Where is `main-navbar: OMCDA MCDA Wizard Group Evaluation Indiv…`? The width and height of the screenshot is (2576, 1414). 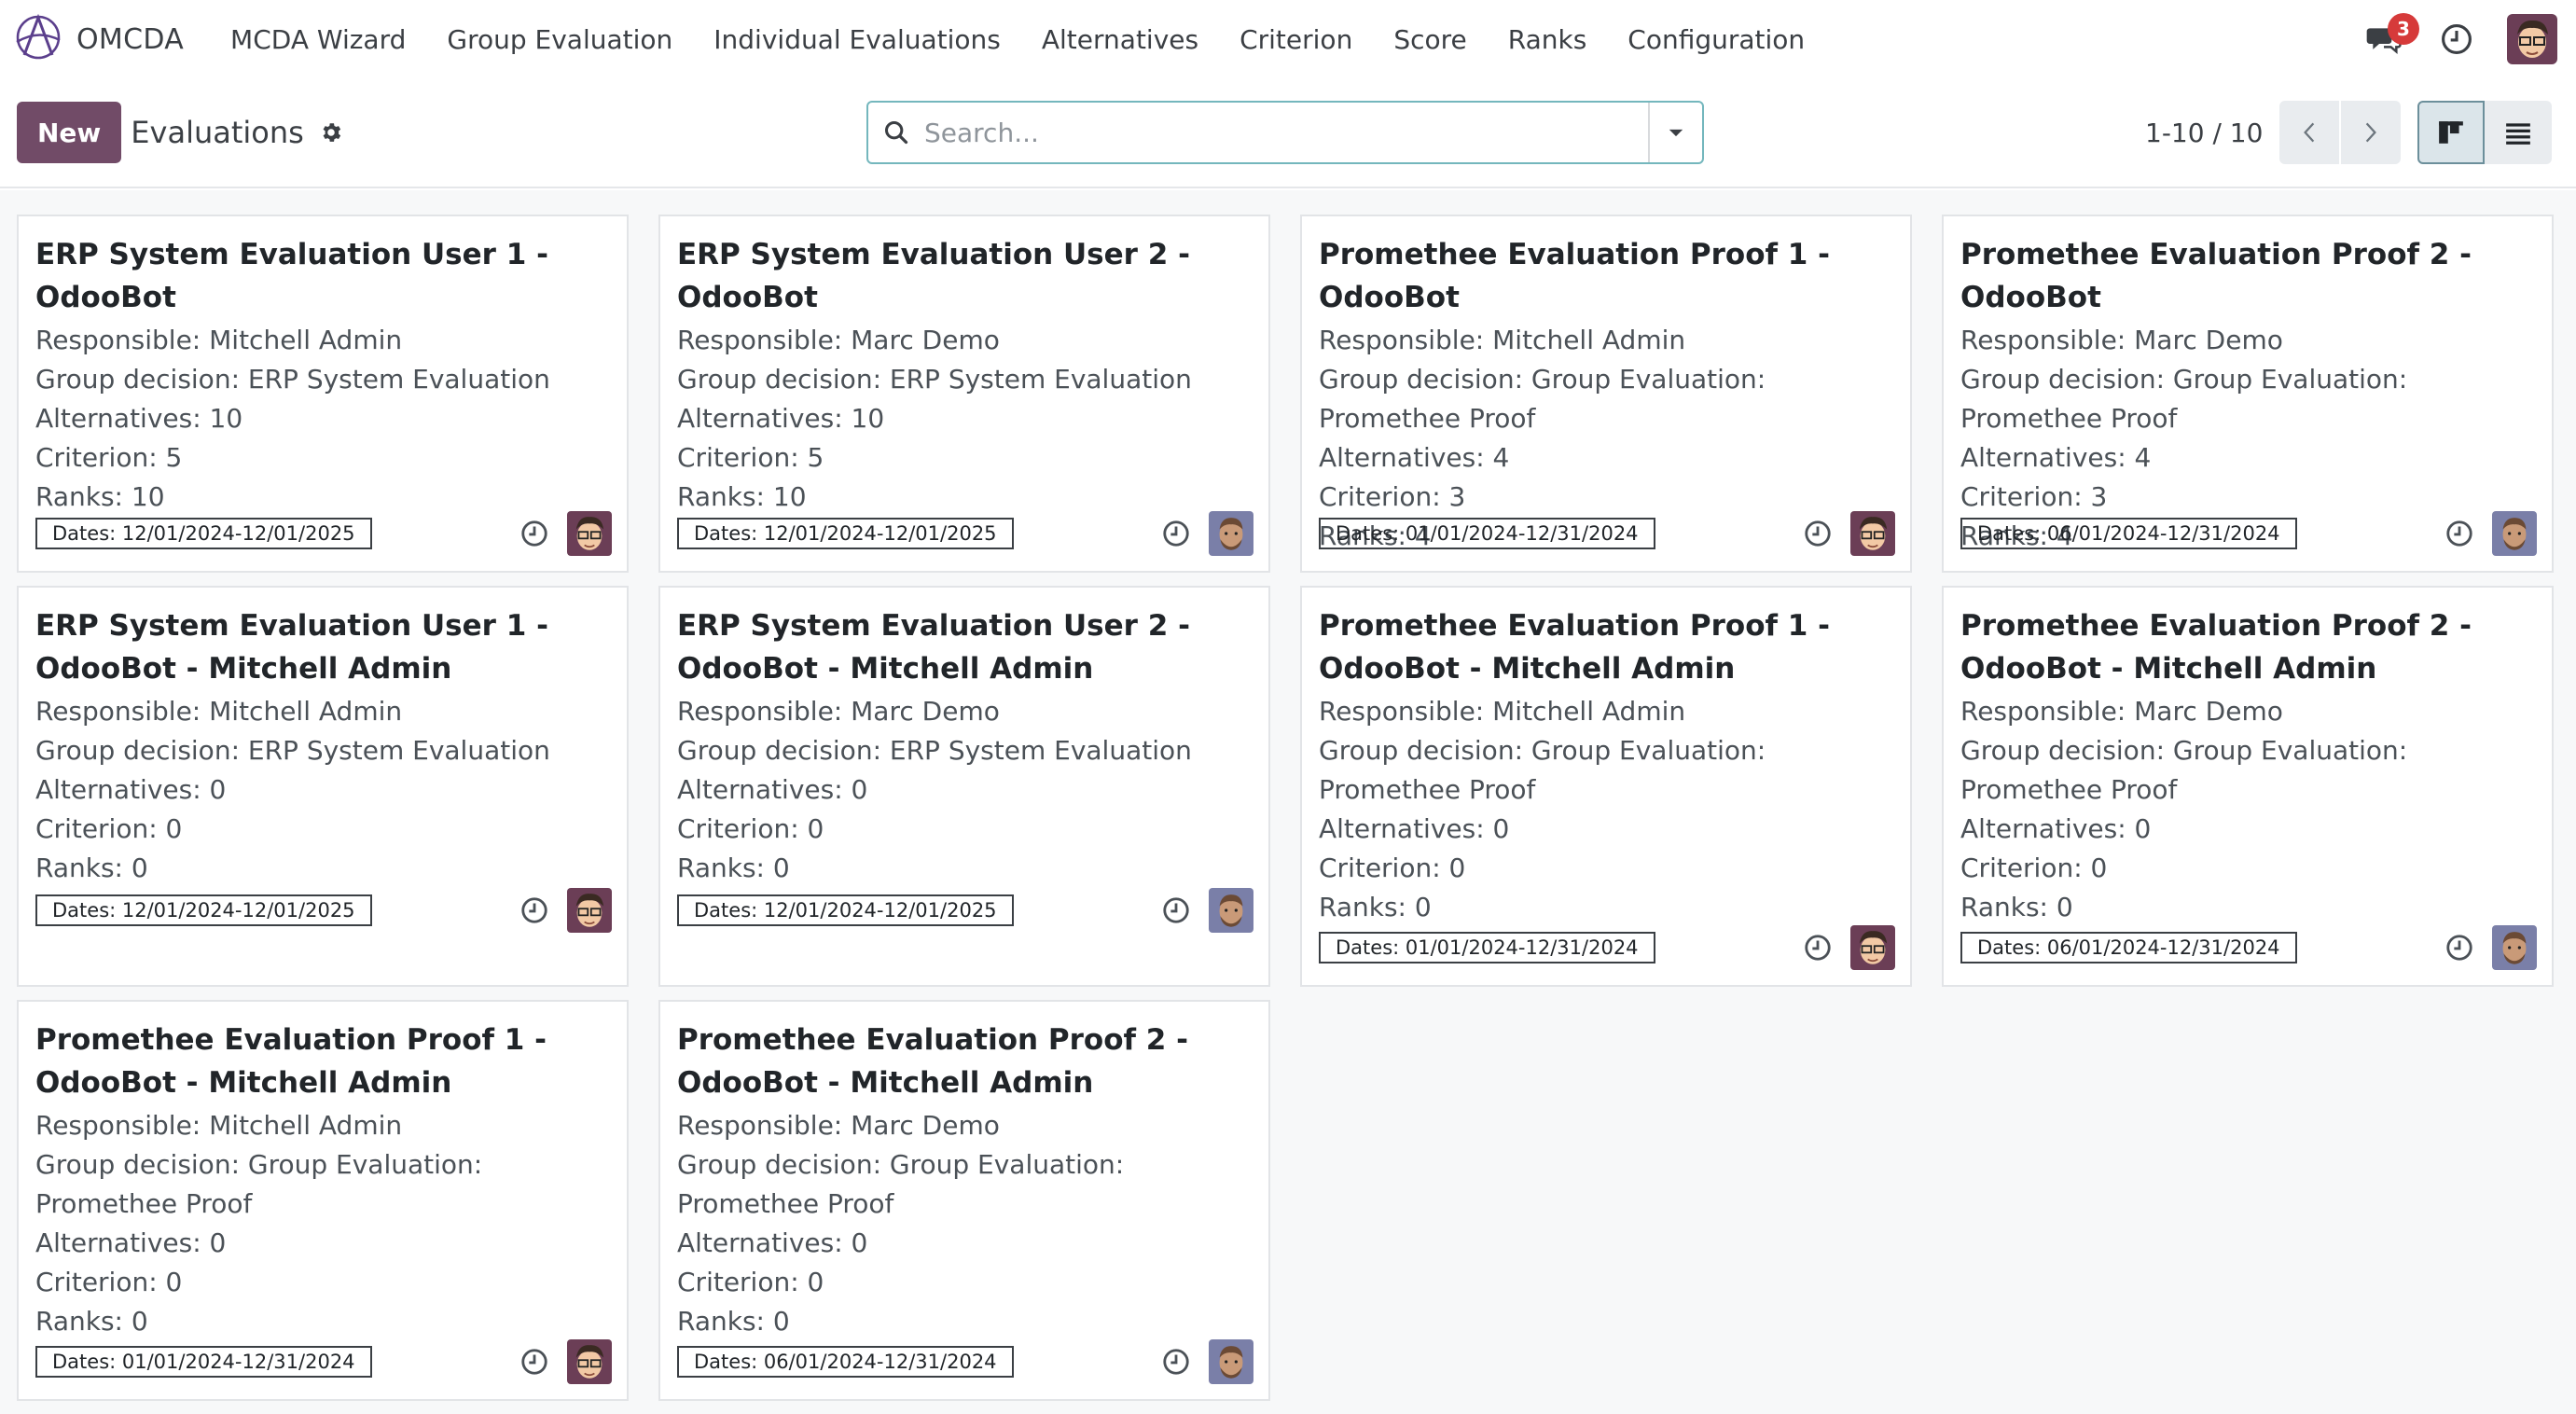 main-navbar: OMCDA MCDA Wizard Group Evaluation Indiv… is located at coordinates (1288, 39).